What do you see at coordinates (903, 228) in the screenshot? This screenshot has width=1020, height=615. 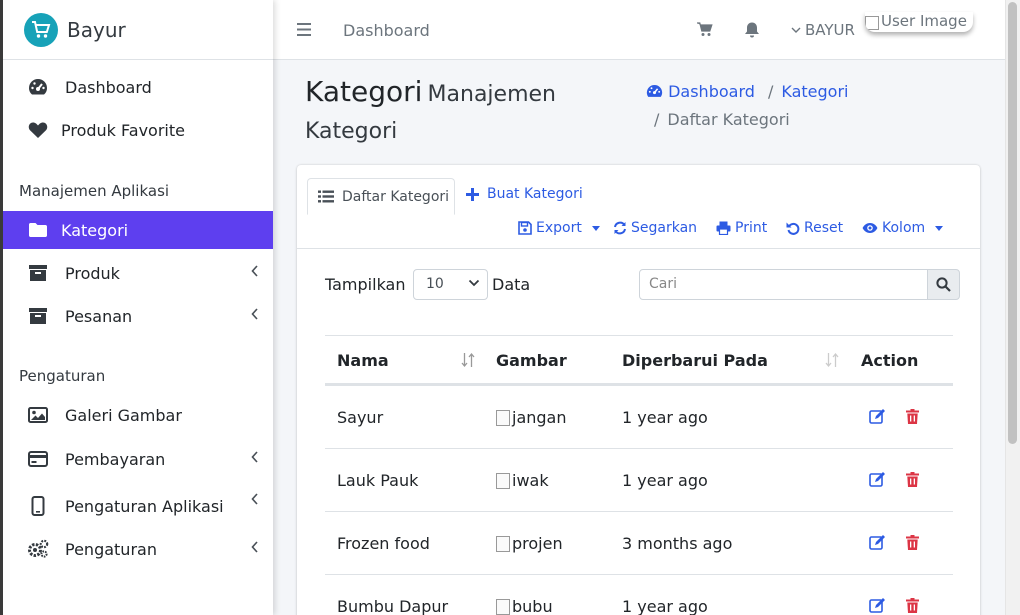 I see `columns-button: Kolom` at bounding box center [903, 228].